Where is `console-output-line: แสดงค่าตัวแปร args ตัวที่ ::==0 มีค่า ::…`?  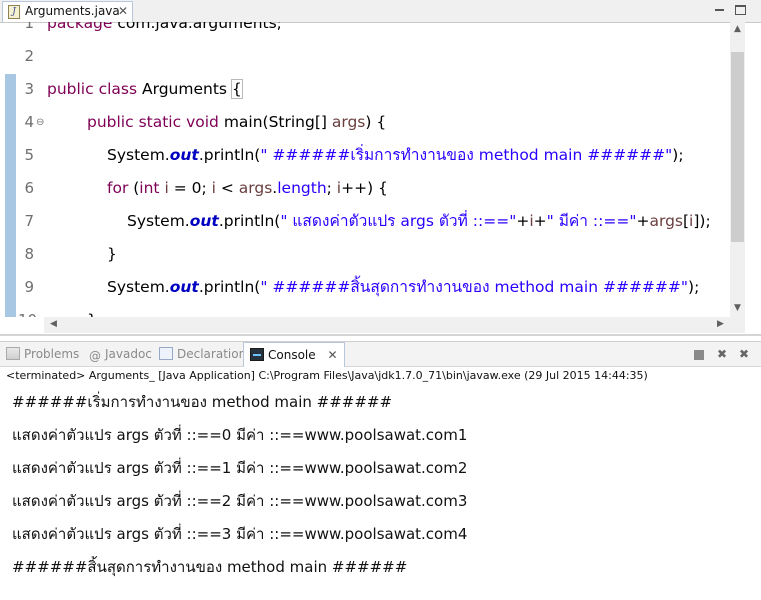 console-output-line: แสดงค่าตัวแปร args ตัวที่ ::==0 มีค่า ::… is located at coordinates (240, 435).